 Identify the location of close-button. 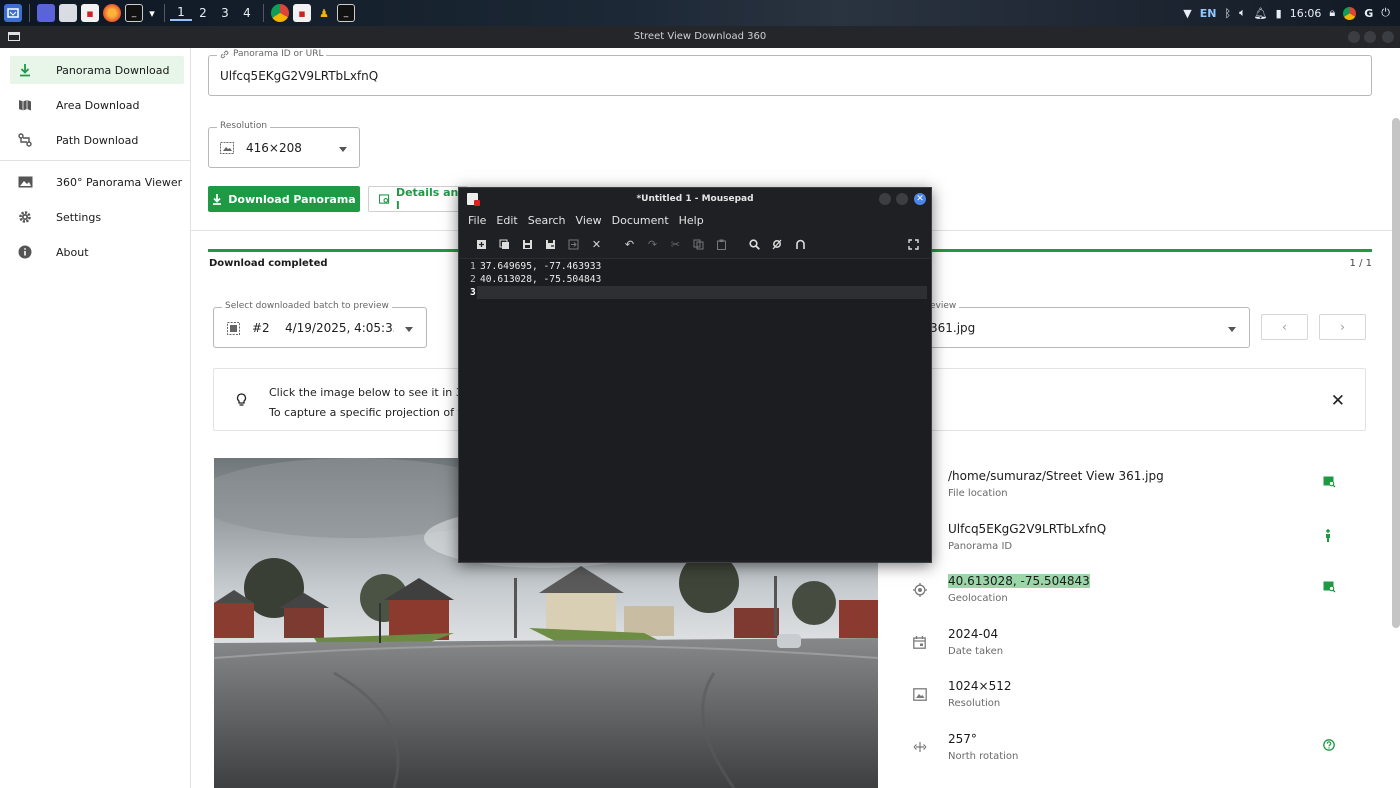
(1388, 37).